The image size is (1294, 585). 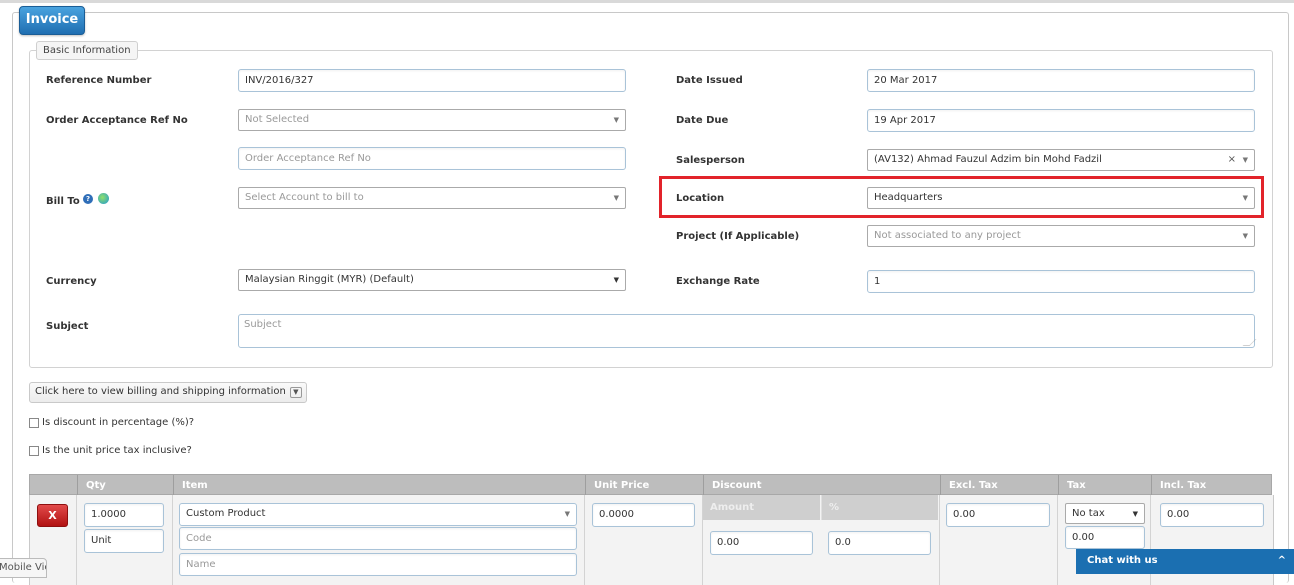 I want to click on clear-icon: ×, so click(x=1232, y=160).